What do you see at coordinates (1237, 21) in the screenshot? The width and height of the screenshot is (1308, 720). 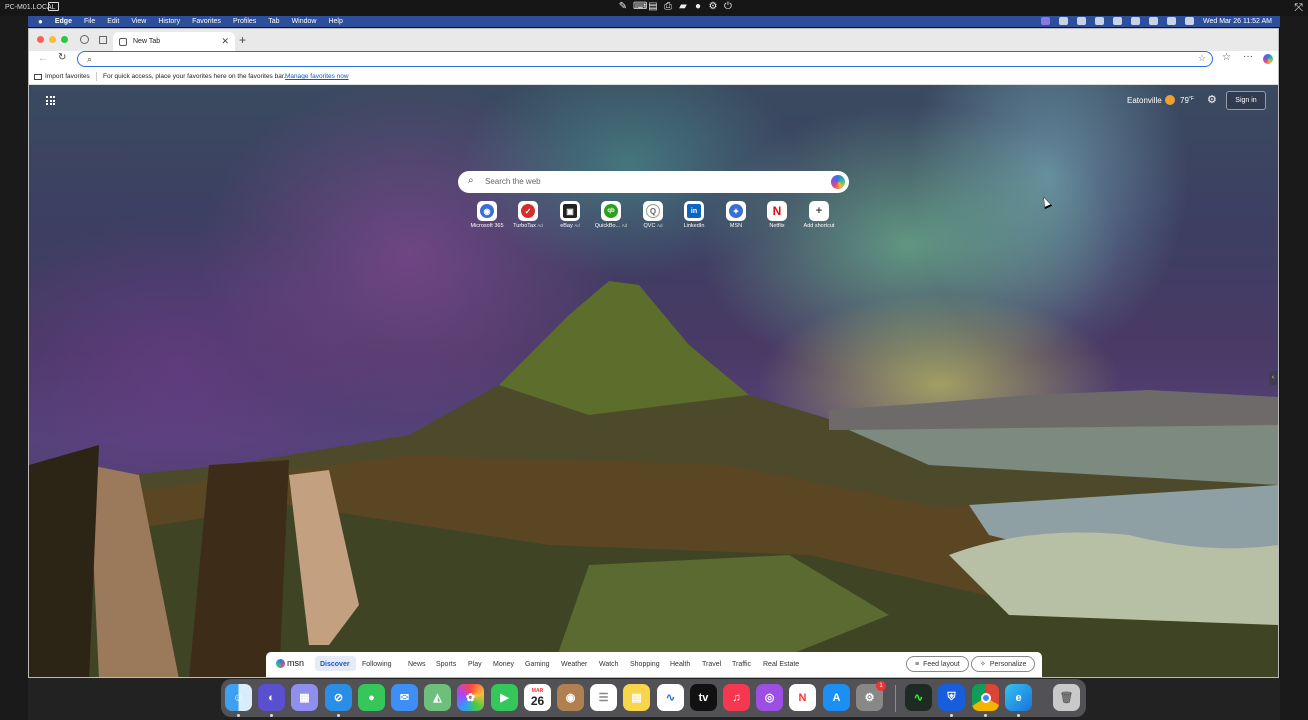 I see `menu-clock: Wed Mar 26 11:52 AM` at bounding box center [1237, 21].